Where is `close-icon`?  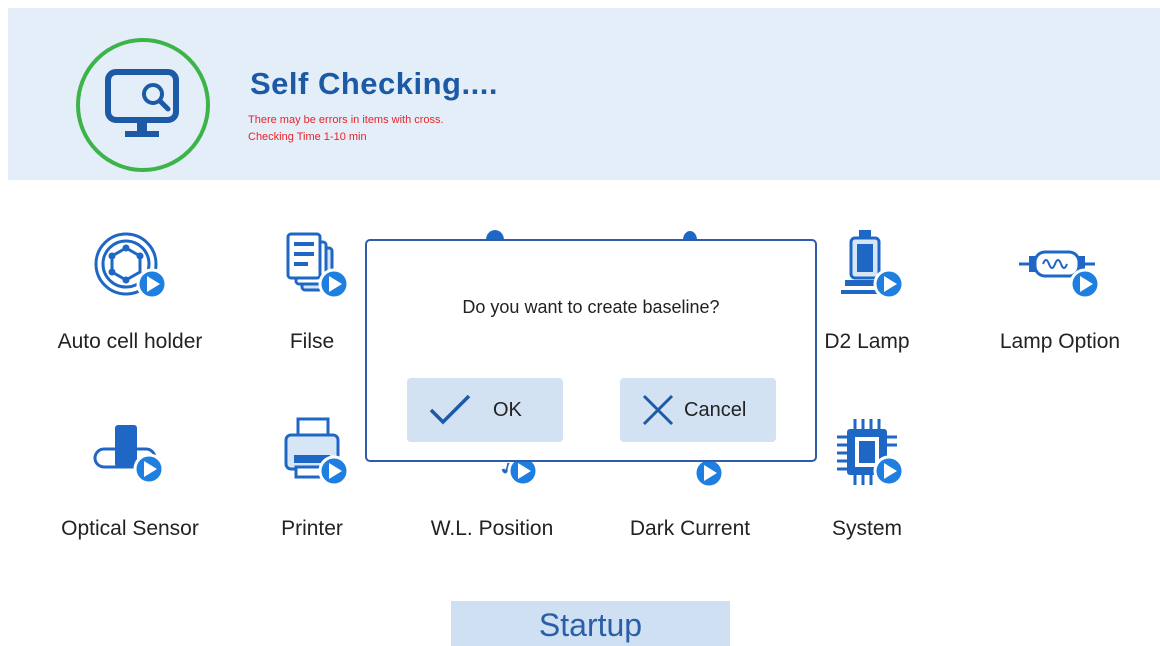 close-icon is located at coordinates (658, 410).